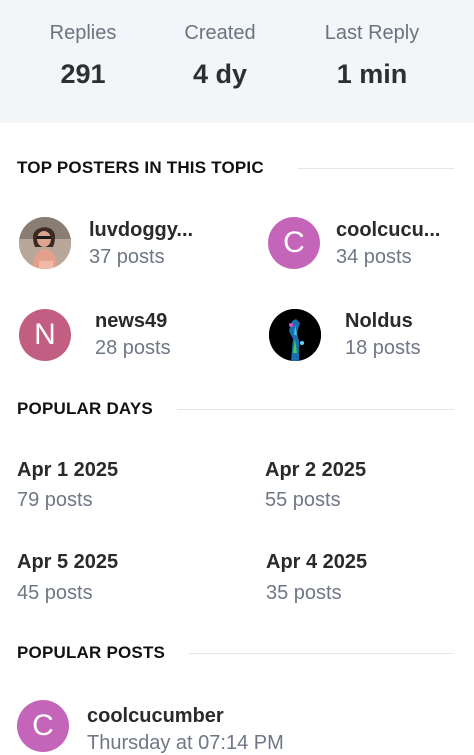  I want to click on replies-stat: Replies 291, so click(83, 56).